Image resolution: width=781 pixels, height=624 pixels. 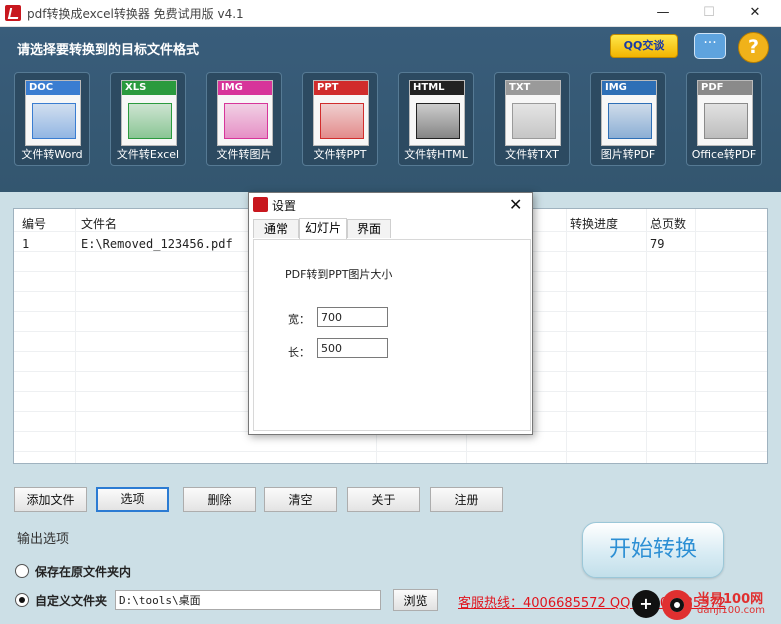 I want to click on ppt-size-label: PDF转到PPT图片大小, so click(x=339, y=274).